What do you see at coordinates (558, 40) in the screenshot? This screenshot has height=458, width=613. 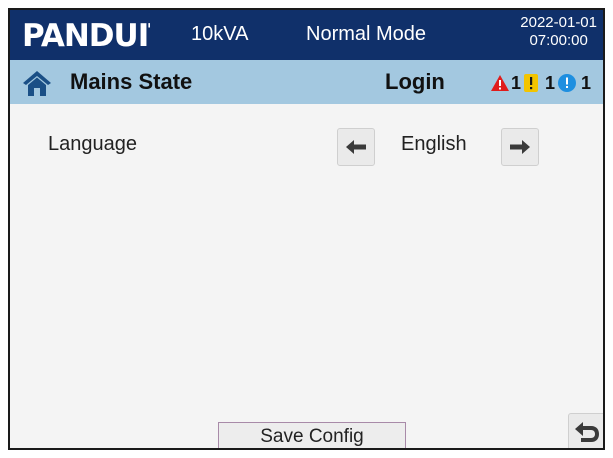 I see `time-text: 07:00:00` at bounding box center [558, 40].